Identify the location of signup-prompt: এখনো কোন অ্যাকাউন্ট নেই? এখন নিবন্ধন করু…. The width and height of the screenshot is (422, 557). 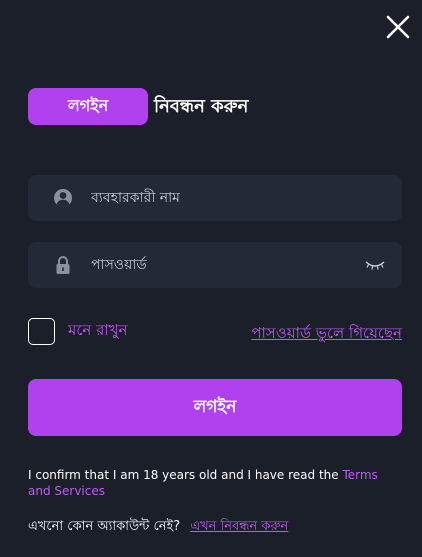
(158, 527).